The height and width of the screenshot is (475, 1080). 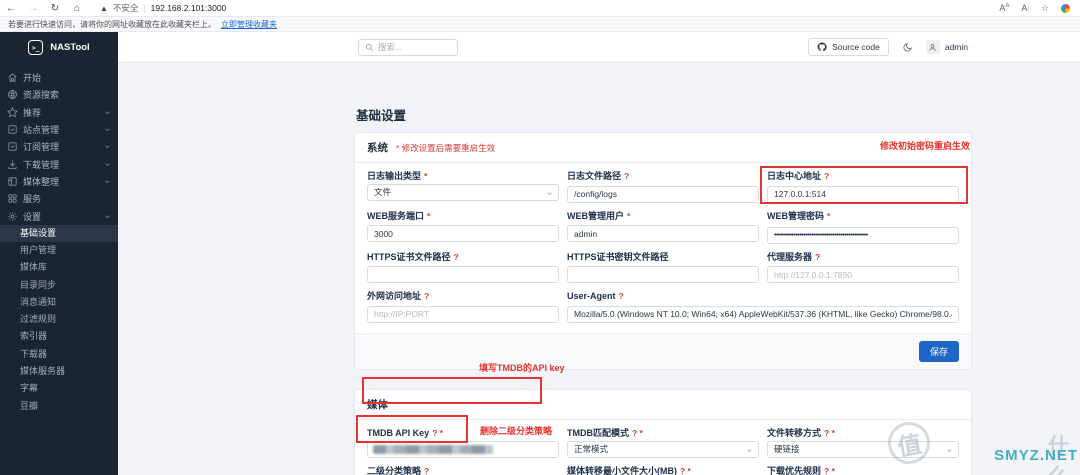 I want to click on submenu-item-subtitles: 字幕, so click(x=59, y=388).